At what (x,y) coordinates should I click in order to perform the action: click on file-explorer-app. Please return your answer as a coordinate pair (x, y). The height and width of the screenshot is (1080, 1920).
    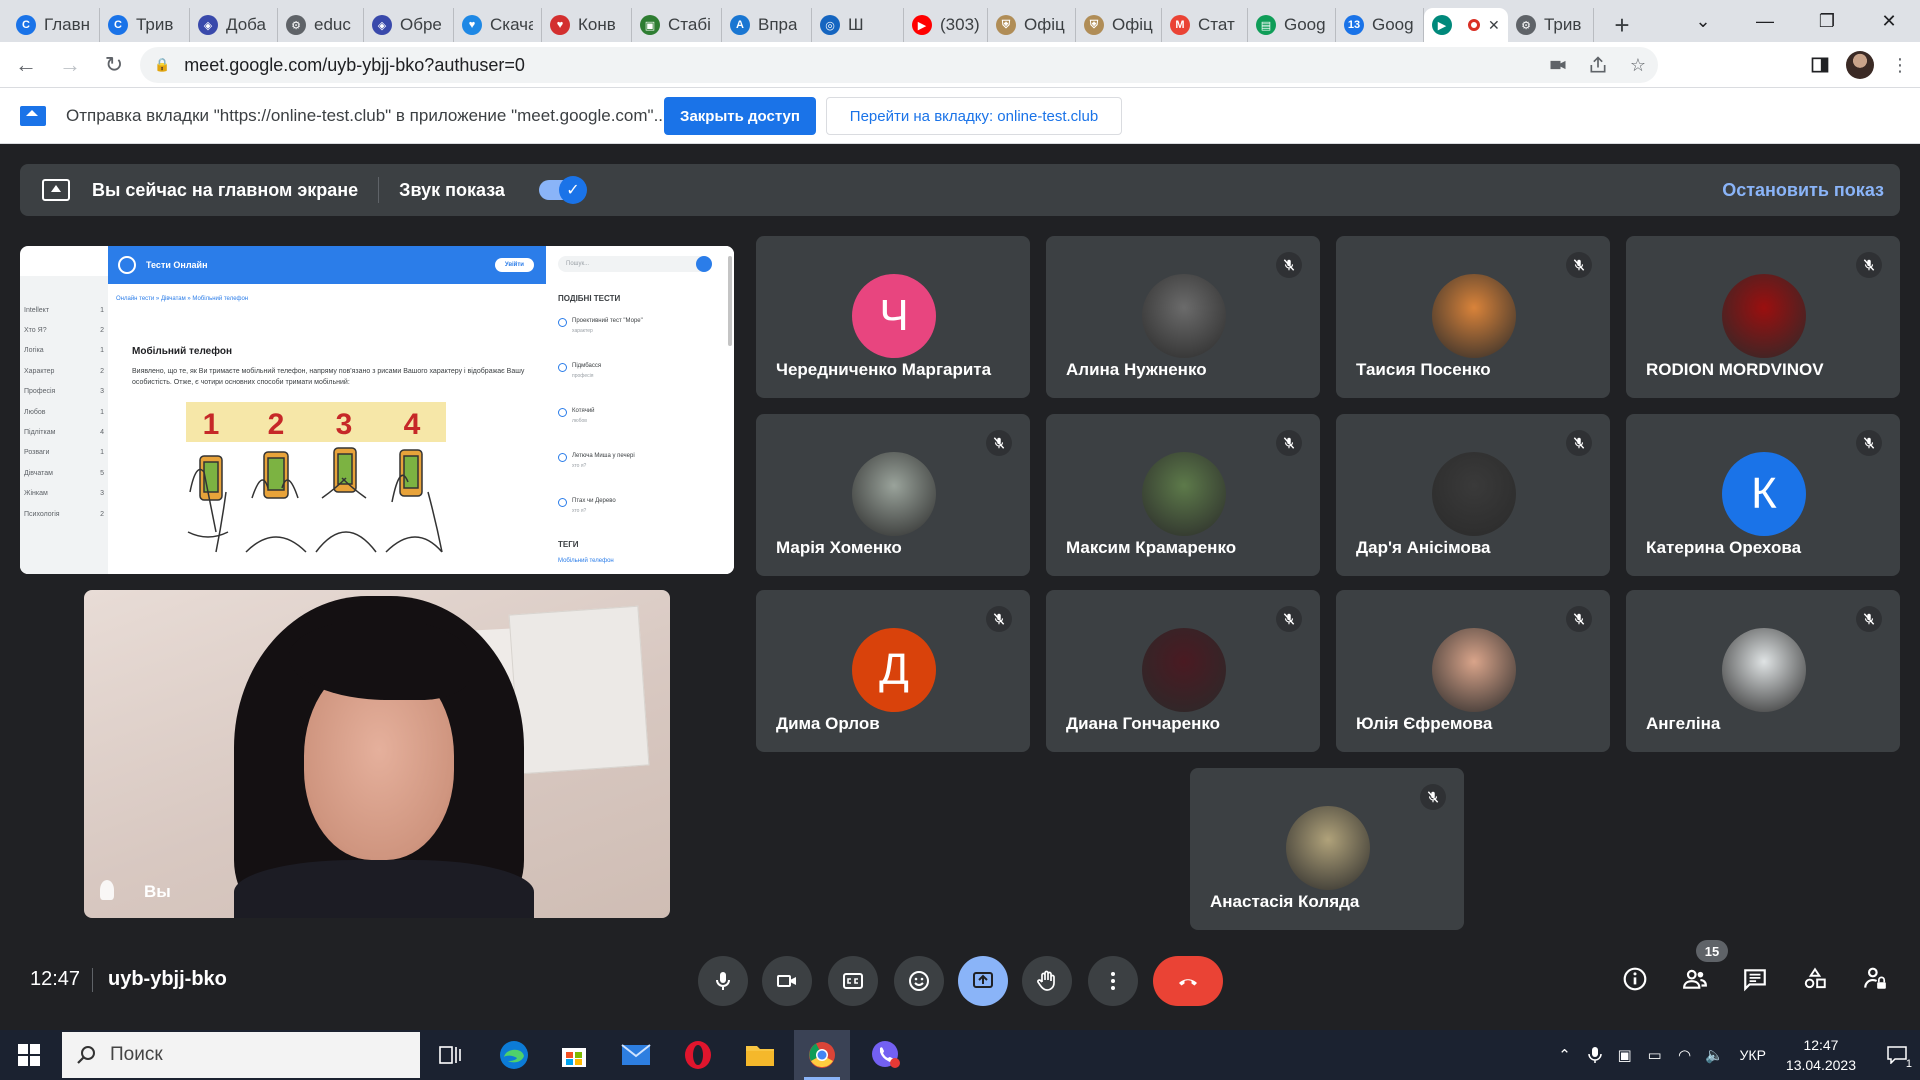
    Looking at the image, I should click on (760, 1055).